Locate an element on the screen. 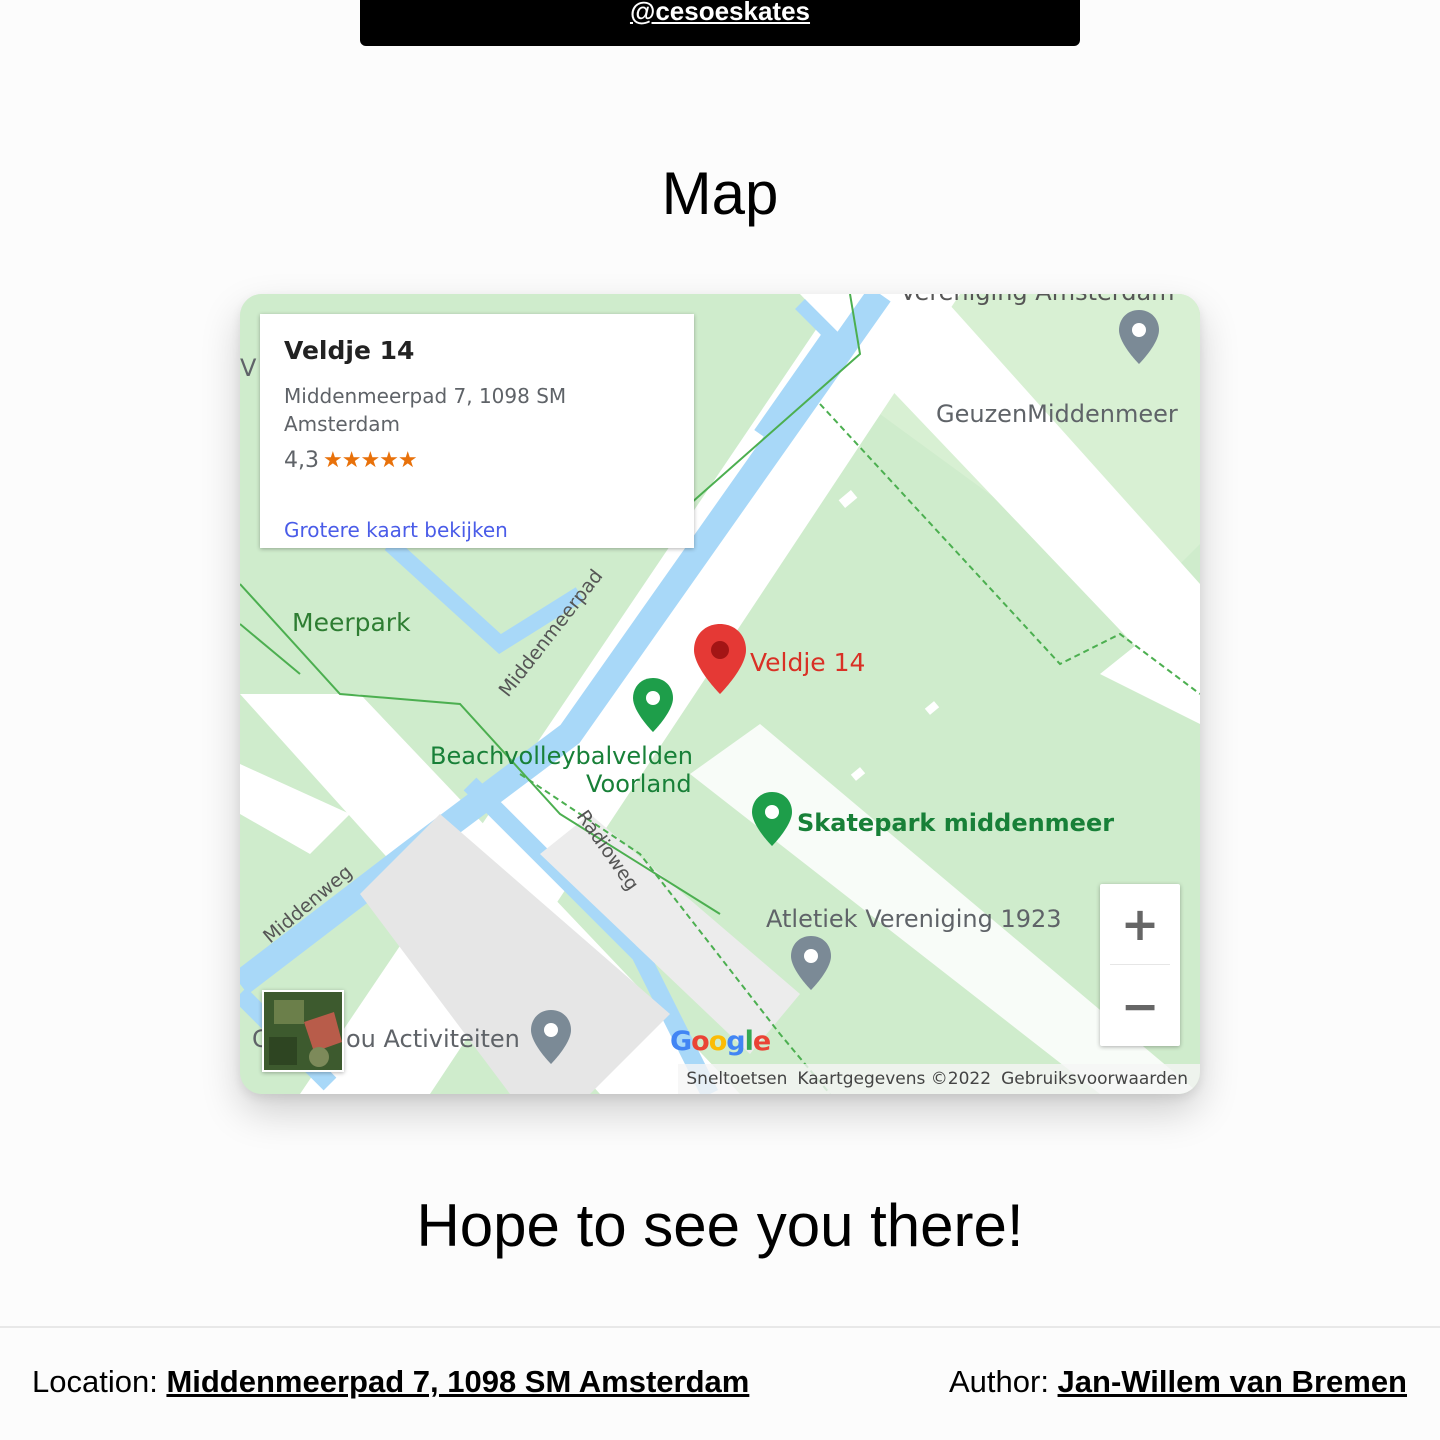  zoom-out-button: − is located at coordinates (1140, 1006).